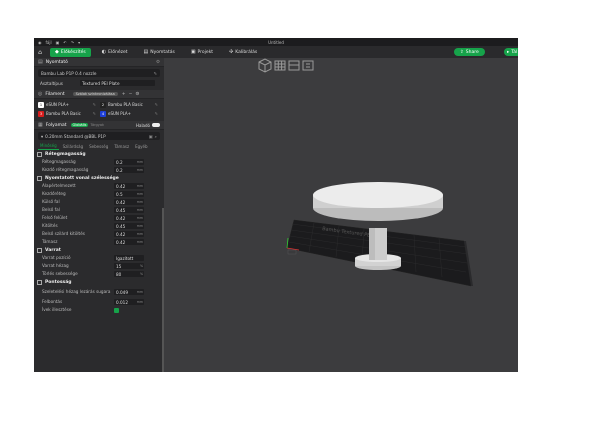 This screenshot has width=600, height=424. I want to click on printer-settings-icon: ⚙, so click(158, 62).